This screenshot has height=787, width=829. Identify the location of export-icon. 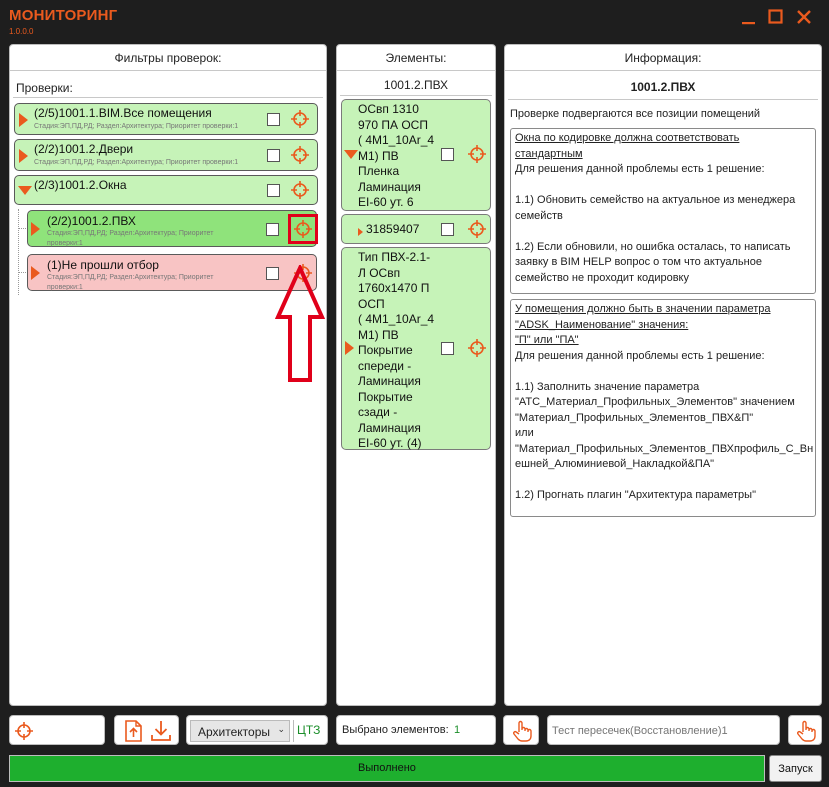
(133, 731).